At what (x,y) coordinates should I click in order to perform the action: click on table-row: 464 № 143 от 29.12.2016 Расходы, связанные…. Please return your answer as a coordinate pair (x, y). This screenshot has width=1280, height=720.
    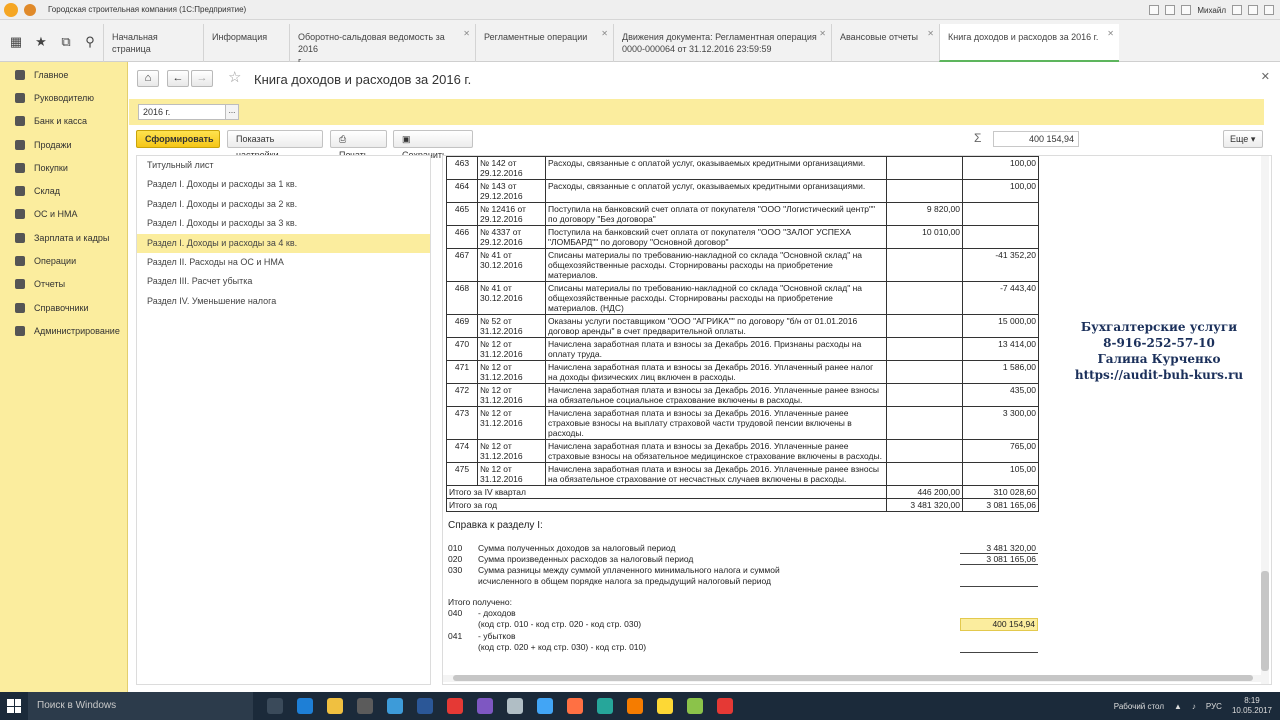
    Looking at the image, I should click on (742, 191).